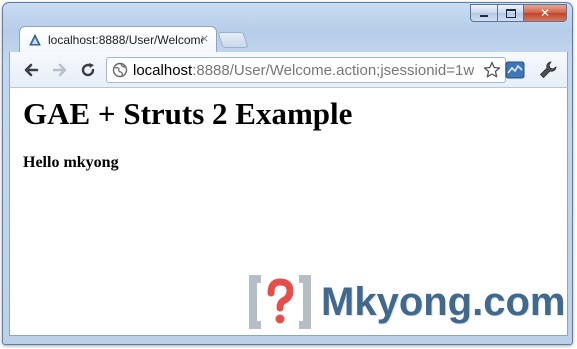 This screenshot has width=577, height=349. I want to click on forward-arrow-icon, so click(59, 70).